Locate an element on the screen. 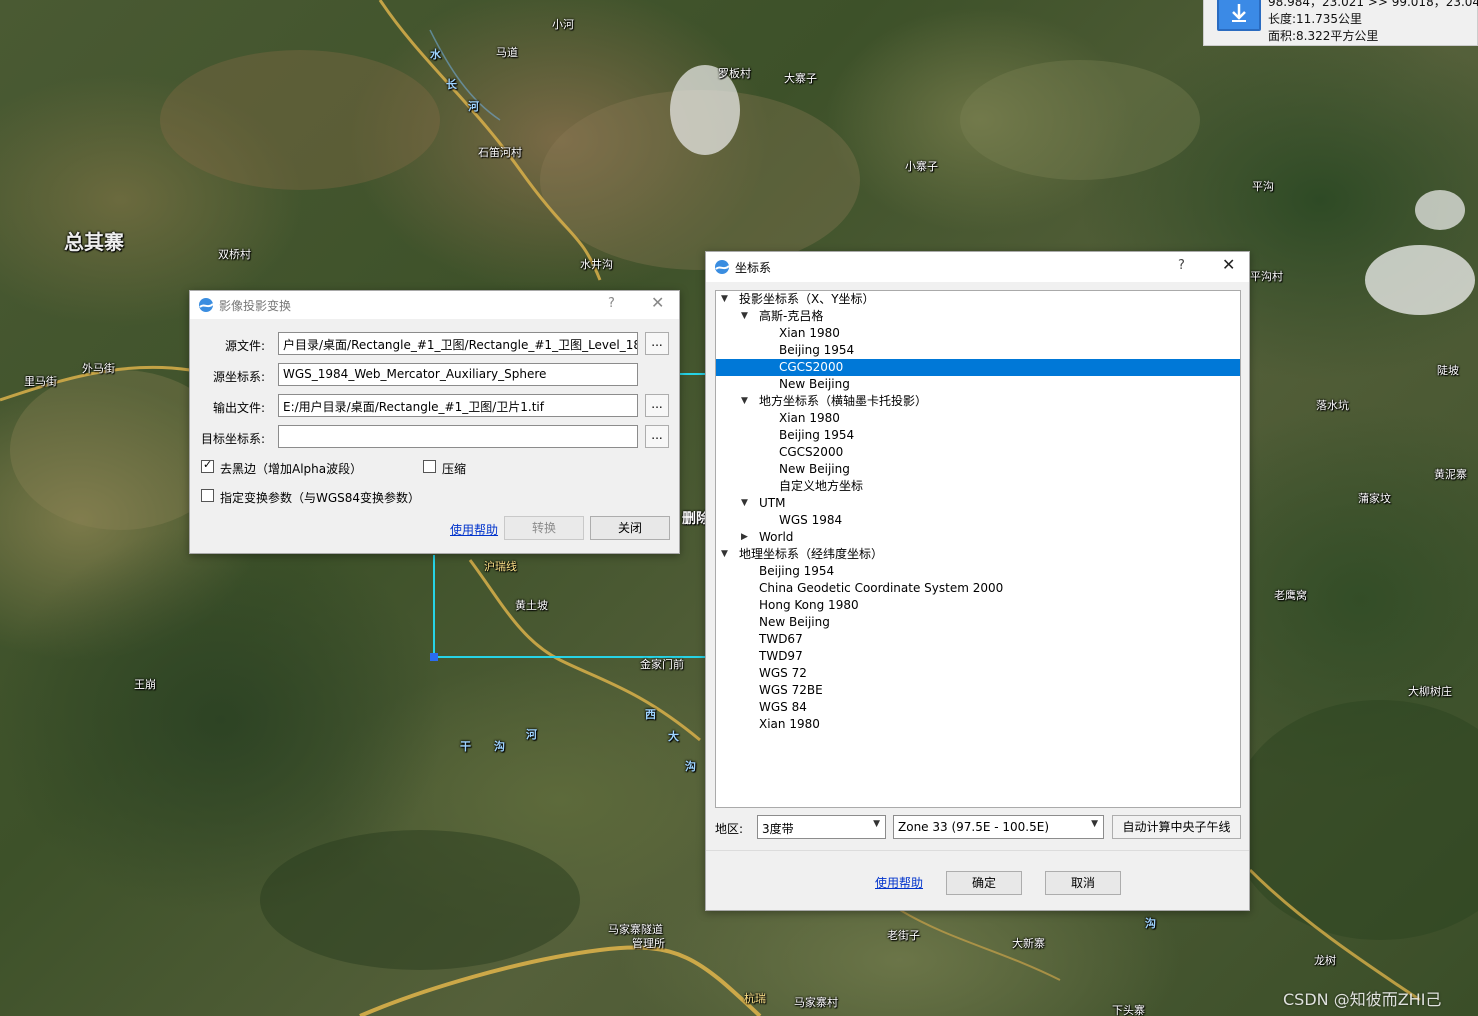 The image size is (1478, 1016). place-label: 大柳树庄 is located at coordinates (1430, 691).